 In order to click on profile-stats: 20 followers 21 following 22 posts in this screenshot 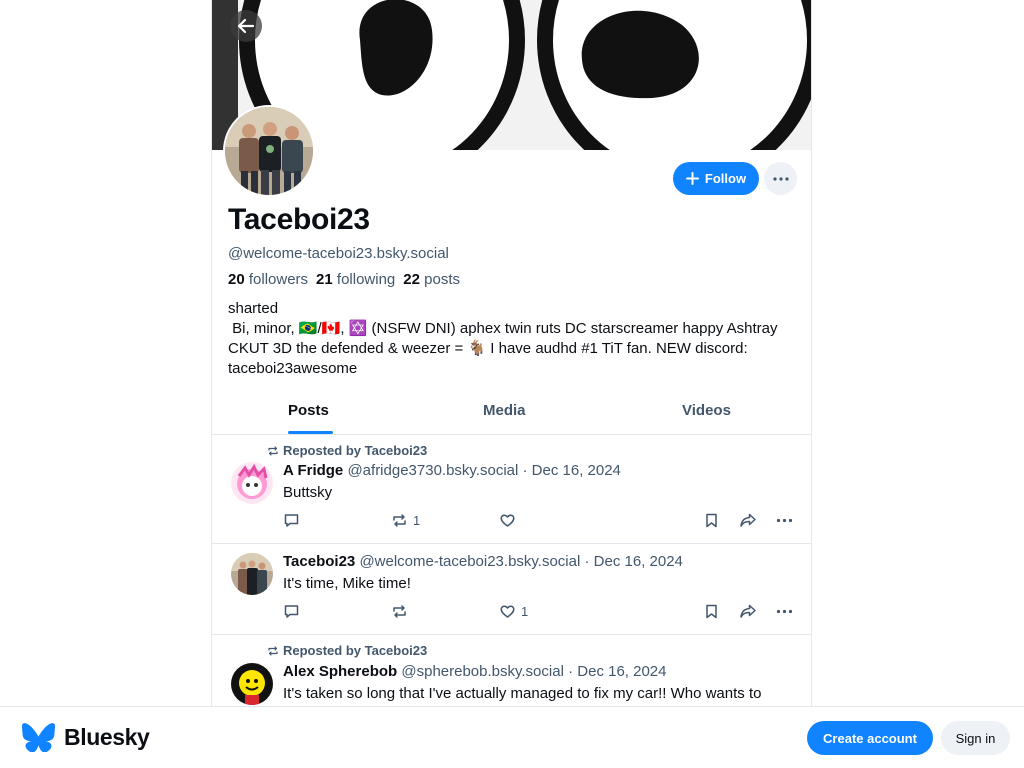, I will do `click(344, 279)`.